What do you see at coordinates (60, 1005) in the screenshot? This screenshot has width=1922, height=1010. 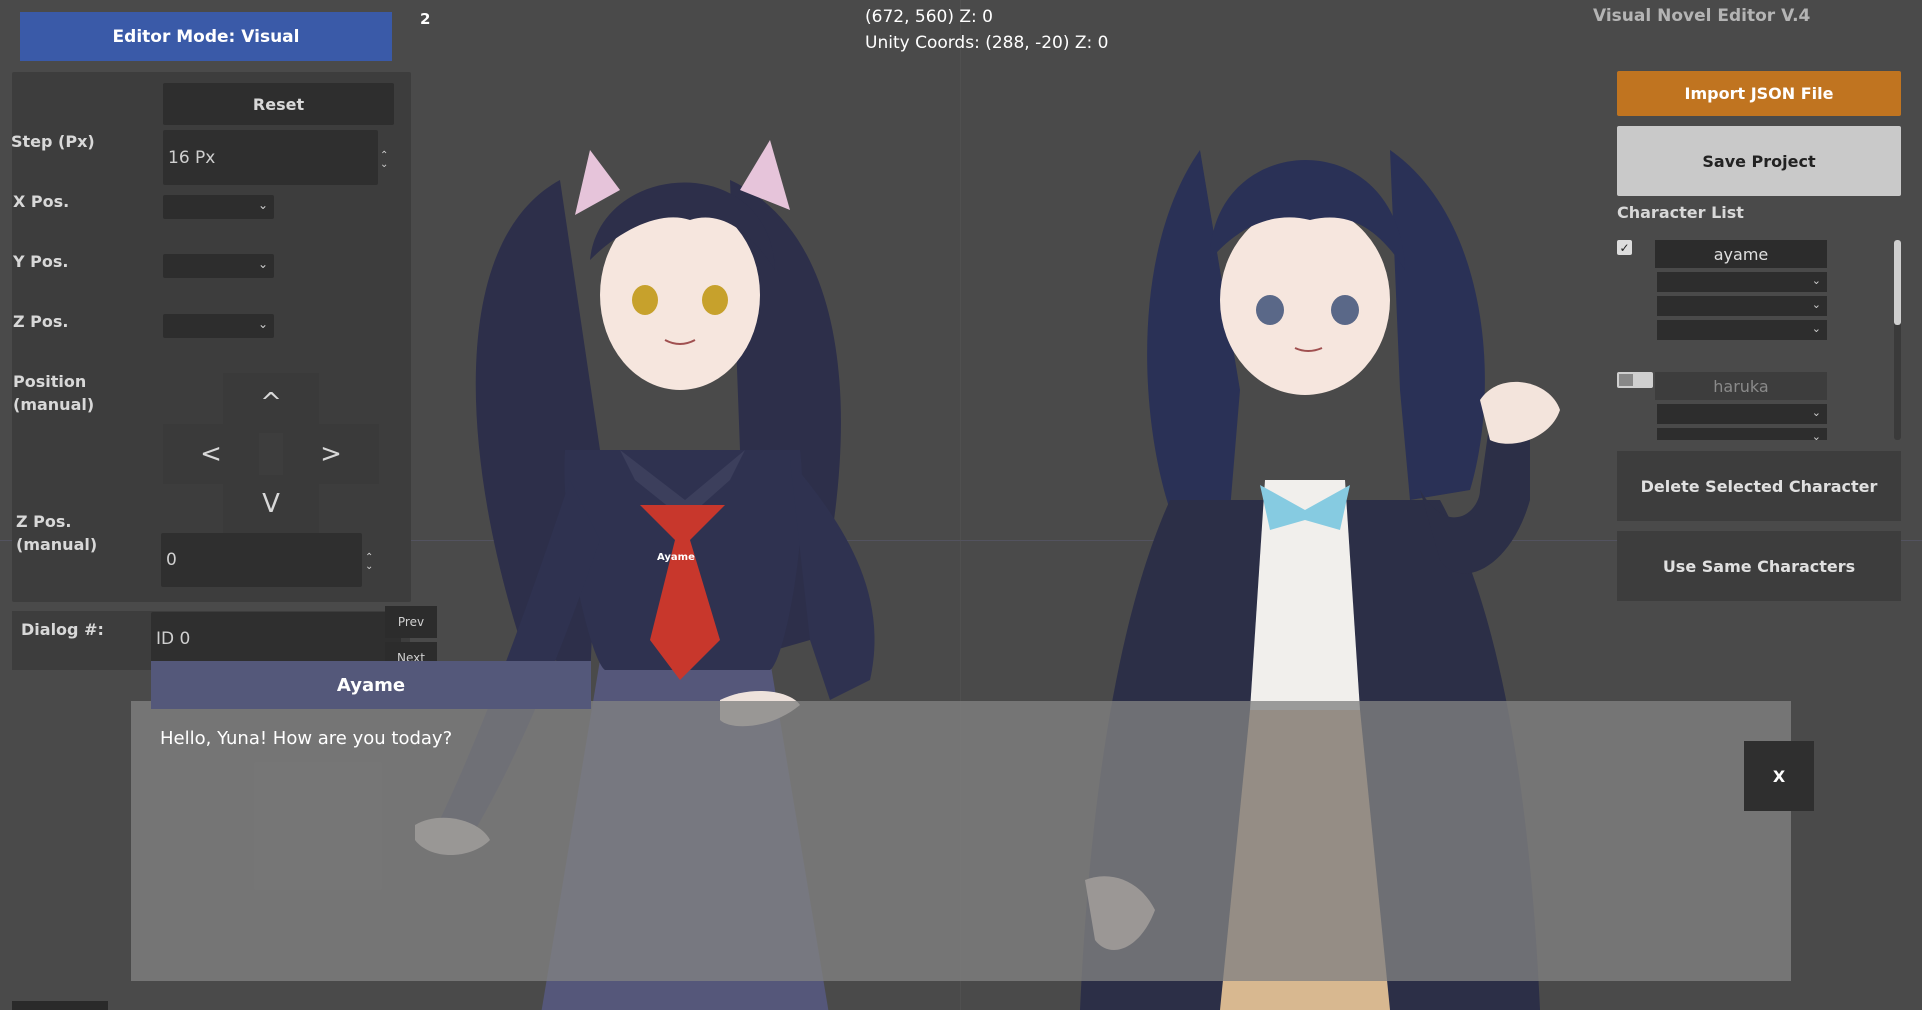 I see `bottom-tab` at bounding box center [60, 1005].